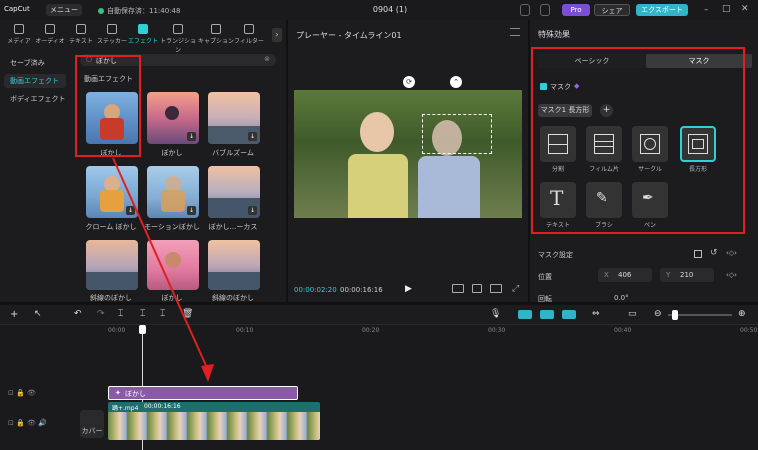 This screenshot has height=450, width=758. I want to click on annotation-arrow, so click(163, 269).